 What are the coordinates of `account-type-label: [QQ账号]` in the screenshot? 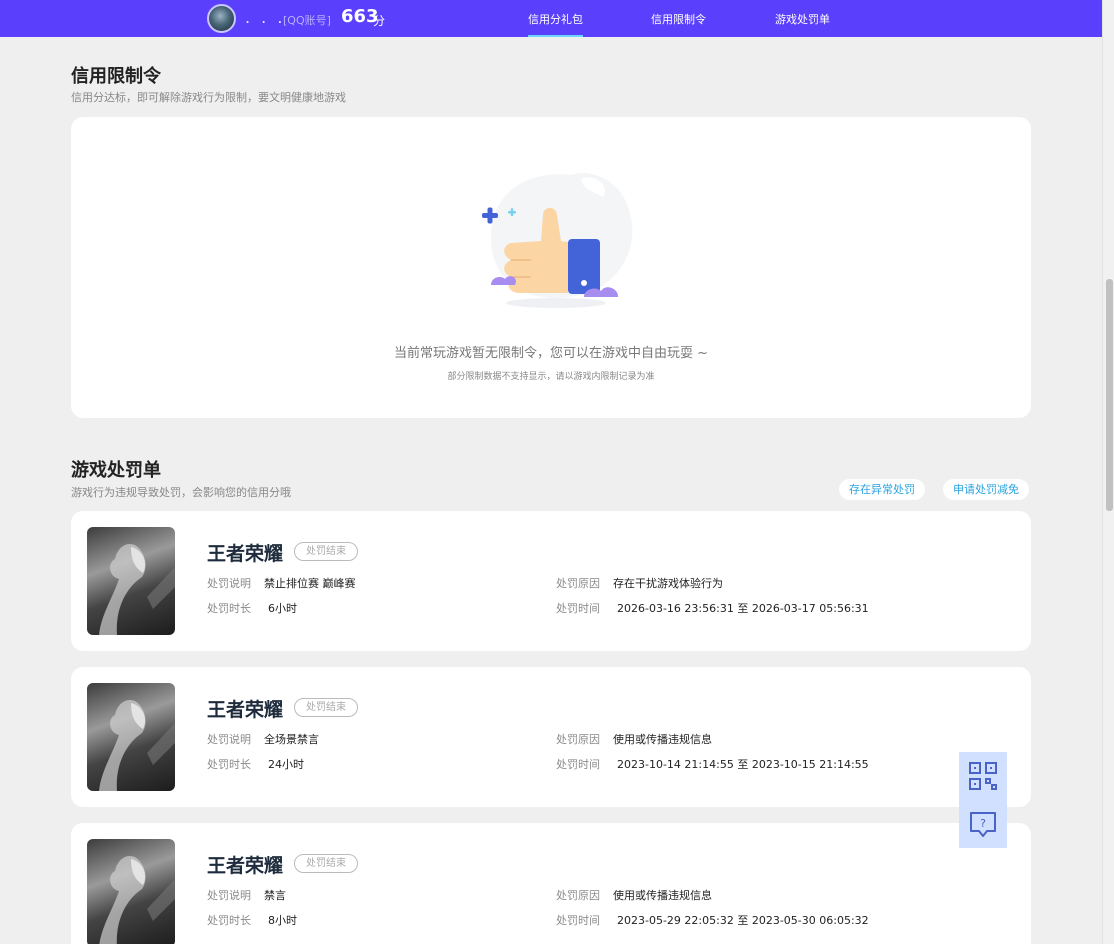 It's located at (307, 20).